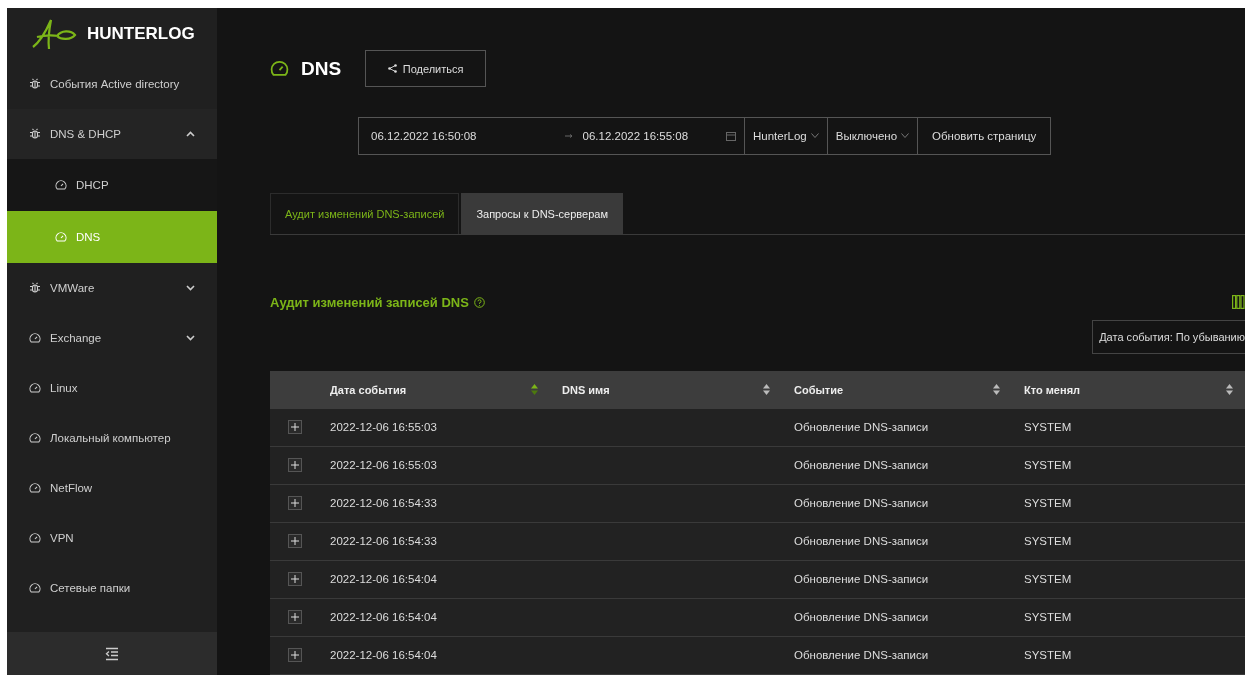 Image resolution: width=1245 pixels, height=675 pixels. I want to click on column-header: DNS имя, so click(586, 390).